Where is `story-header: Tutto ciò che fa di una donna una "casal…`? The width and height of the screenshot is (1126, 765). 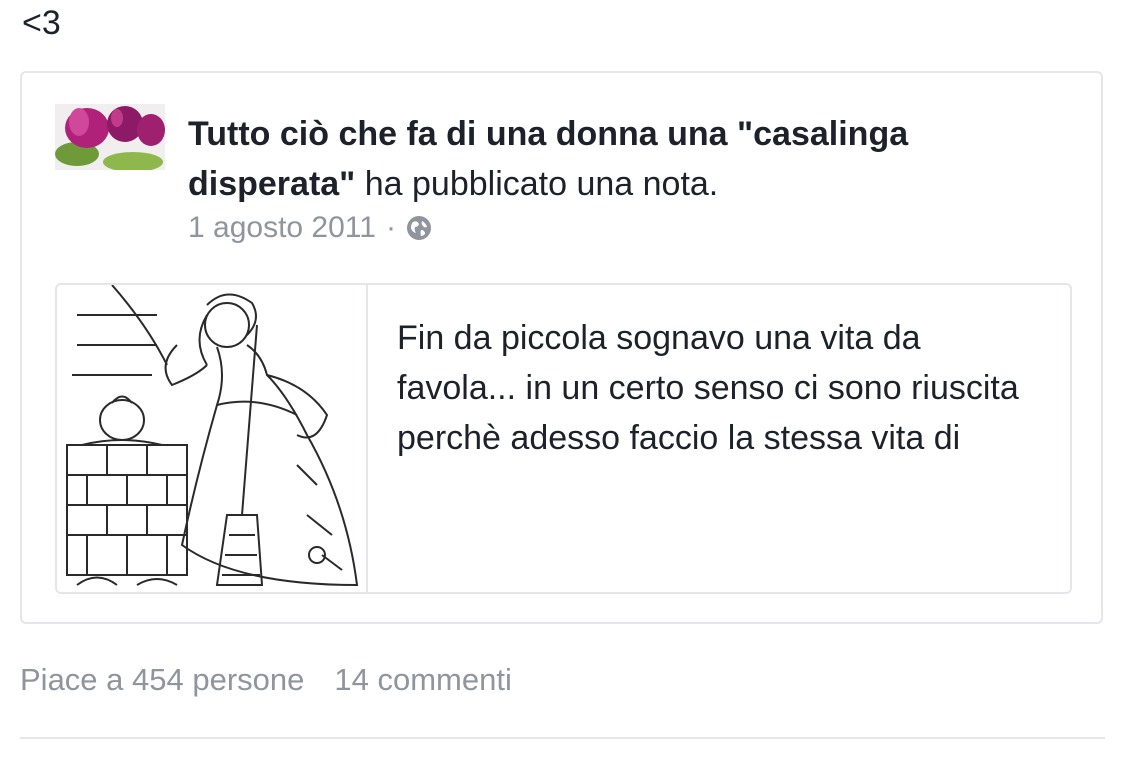
story-header: Tutto ciò che fa di una donna una "casal… is located at coordinates (628, 159).